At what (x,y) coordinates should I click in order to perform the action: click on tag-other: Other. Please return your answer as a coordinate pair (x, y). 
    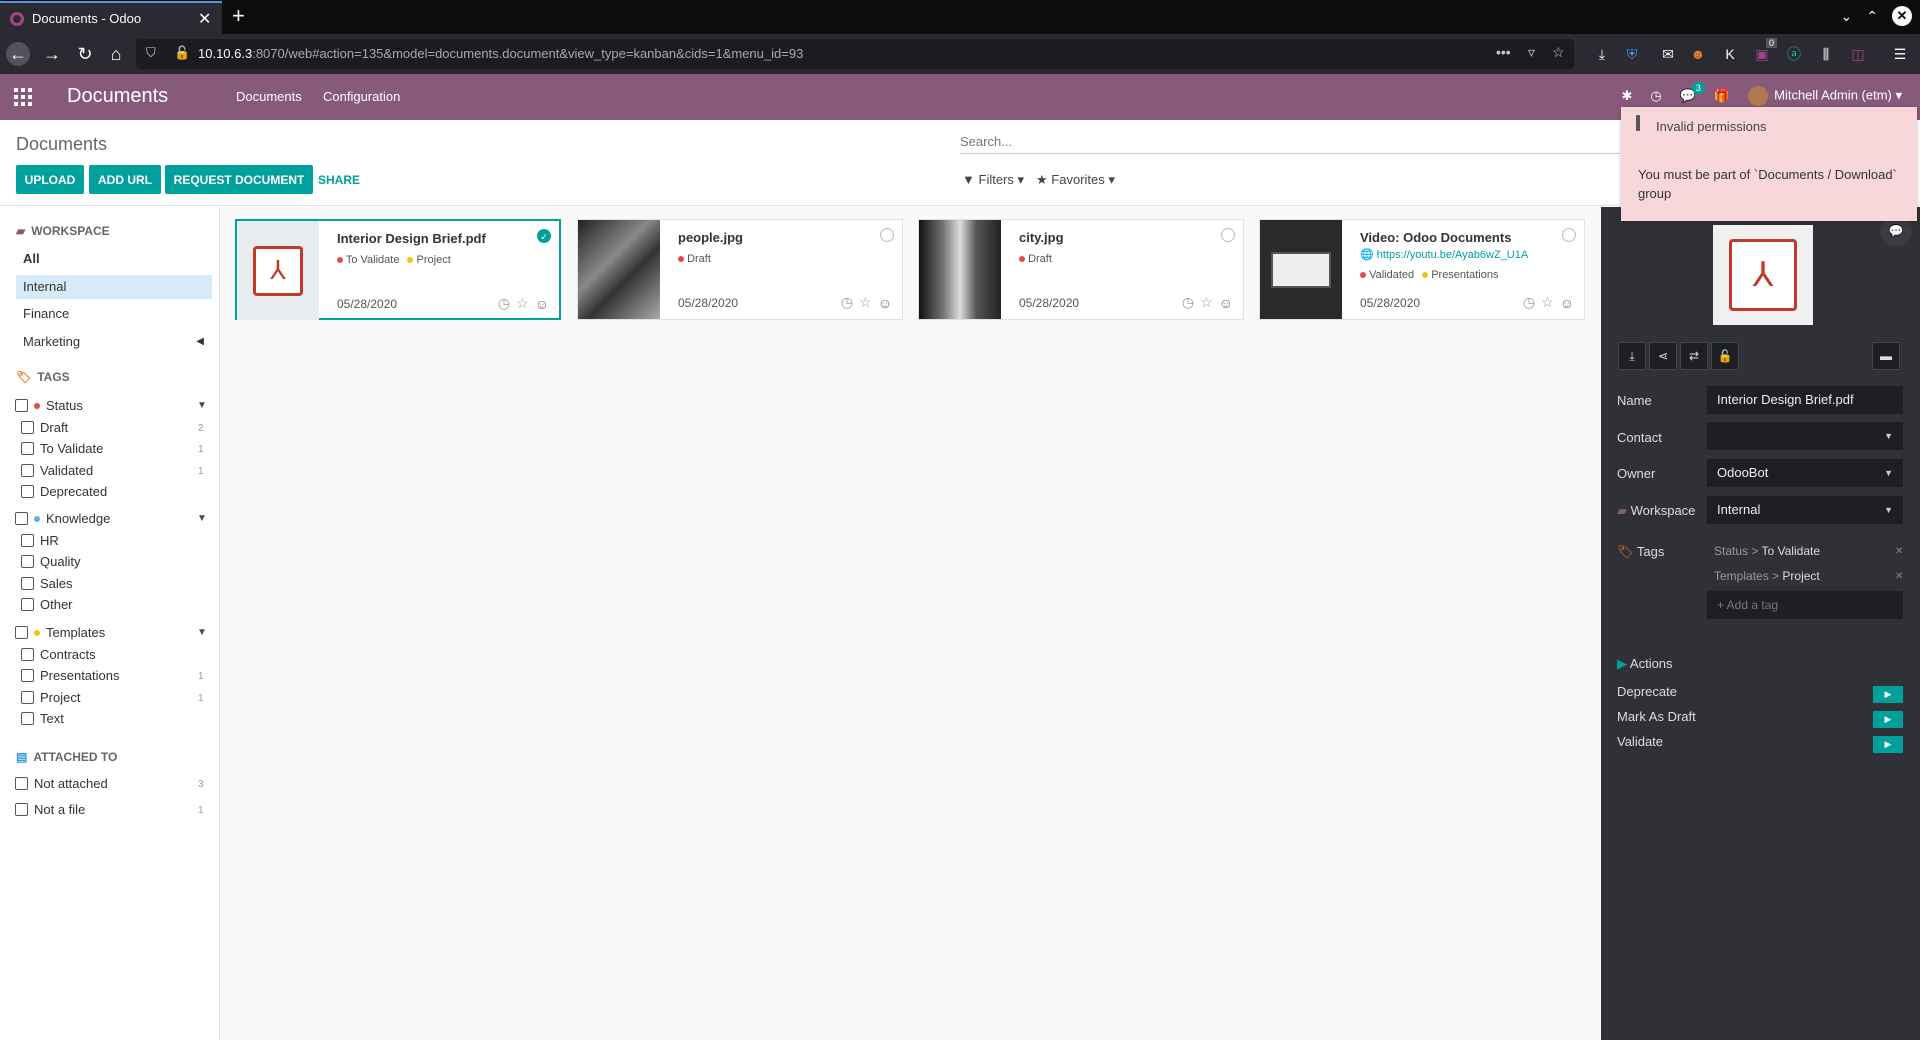
    Looking at the image, I should click on (47, 604).